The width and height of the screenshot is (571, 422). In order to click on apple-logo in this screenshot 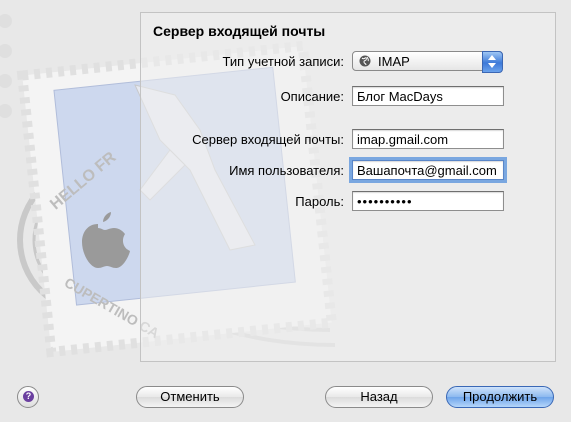, I will do `click(106, 240)`.